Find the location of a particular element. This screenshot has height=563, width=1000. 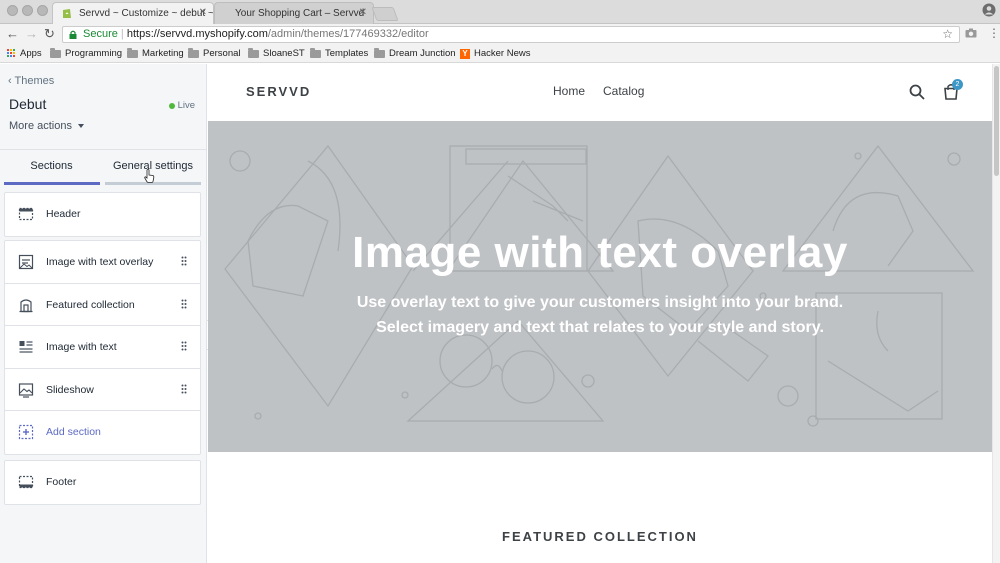

bookmark-hacker-news: Y Hacker News is located at coordinates (495, 53).